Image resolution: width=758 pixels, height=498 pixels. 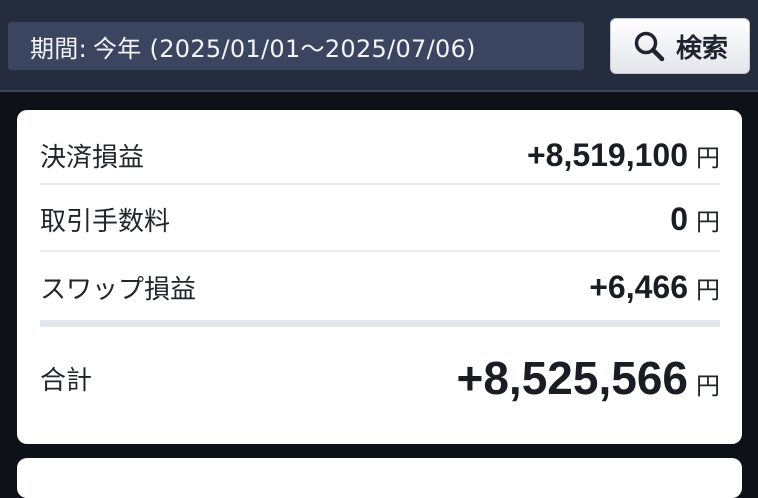 What do you see at coordinates (607, 154) in the screenshot?
I see `settlement-pnl-value: +8,519,100` at bounding box center [607, 154].